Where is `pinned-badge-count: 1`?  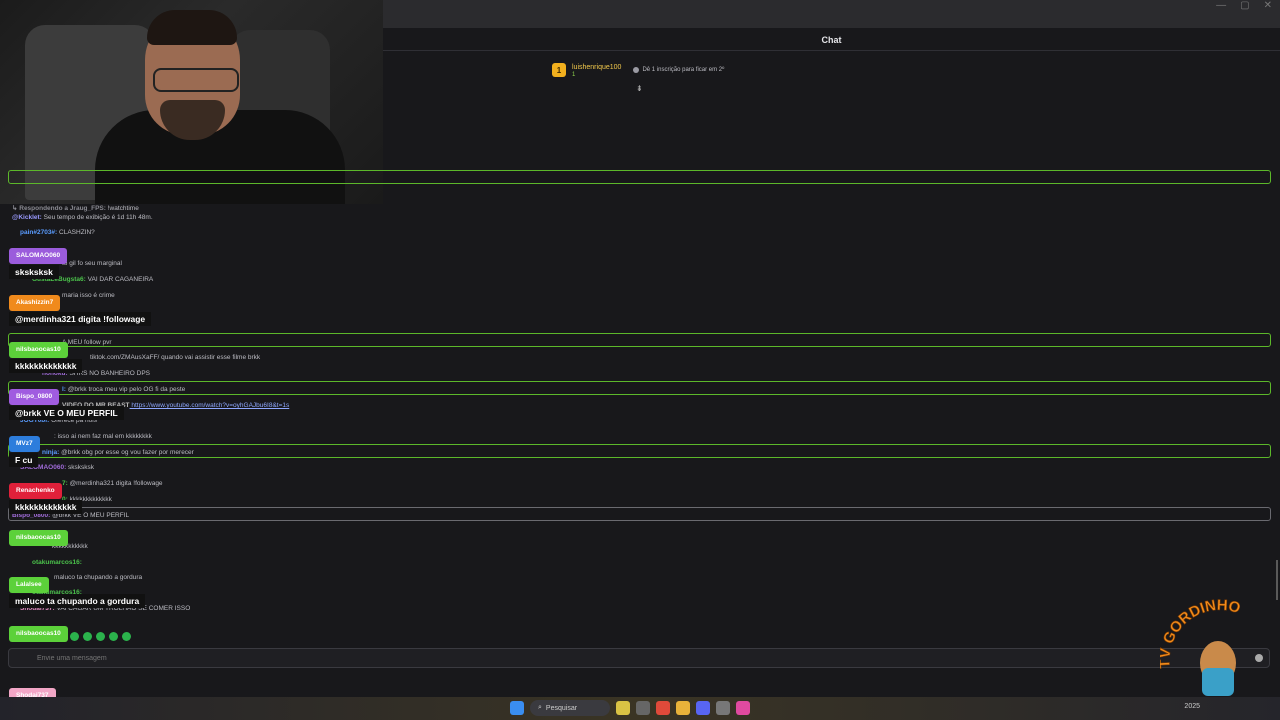
pinned-badge-count: 1 is located at coordinates (574, 74).